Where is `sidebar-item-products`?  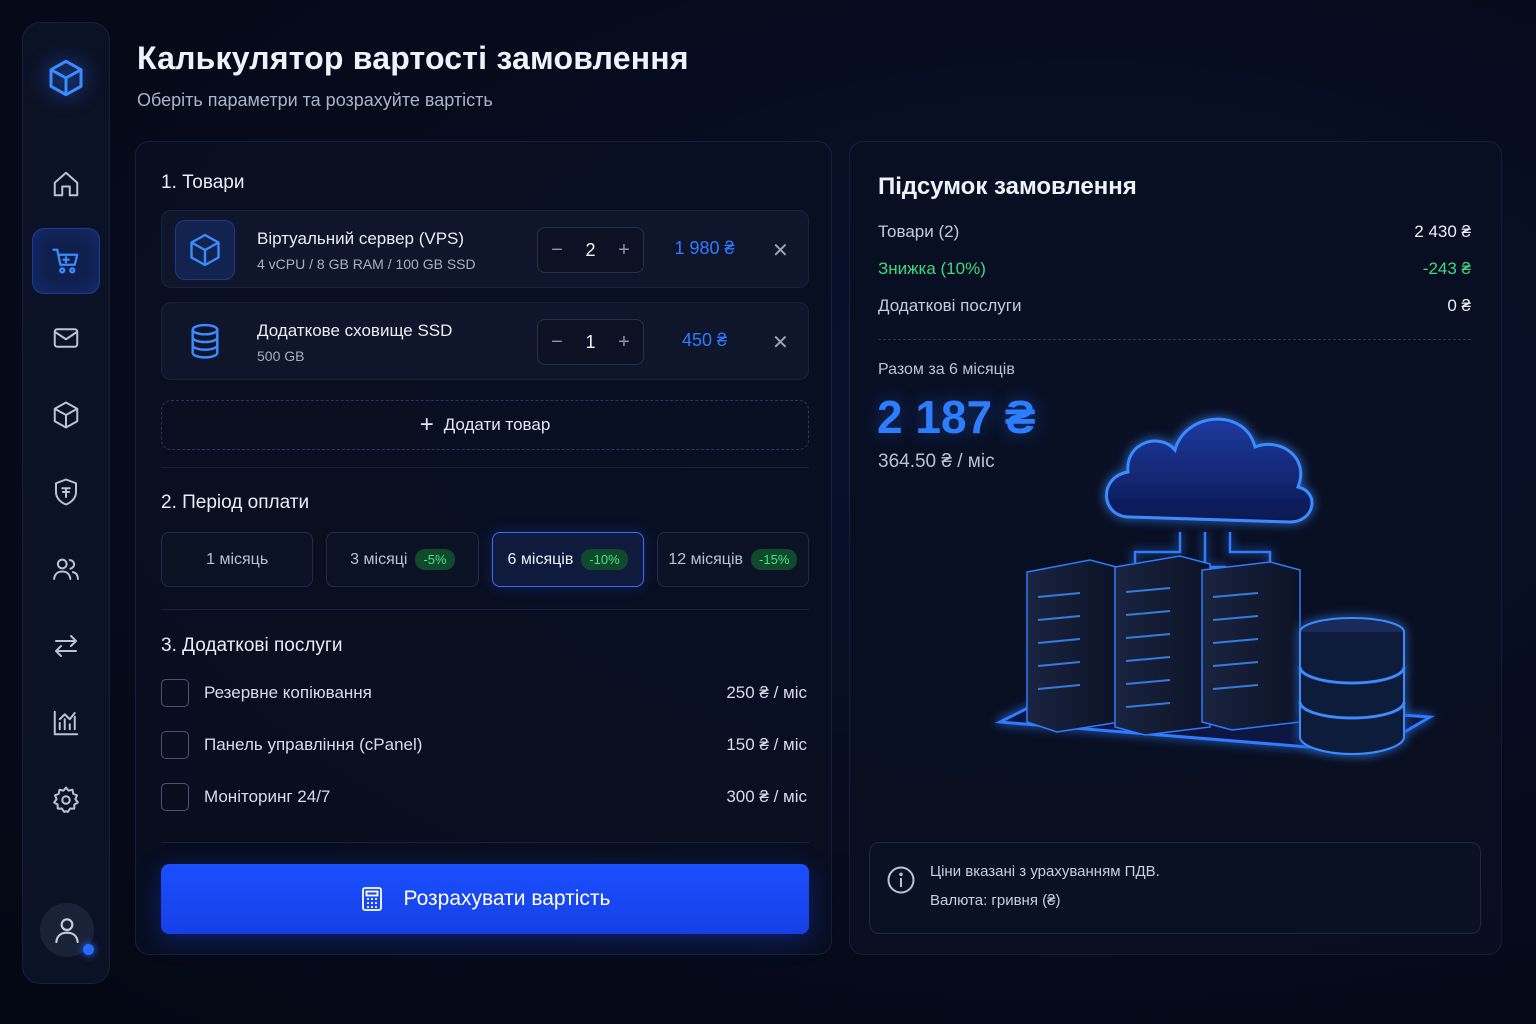 sidebar-item-products is located at coordinates (66, 415).